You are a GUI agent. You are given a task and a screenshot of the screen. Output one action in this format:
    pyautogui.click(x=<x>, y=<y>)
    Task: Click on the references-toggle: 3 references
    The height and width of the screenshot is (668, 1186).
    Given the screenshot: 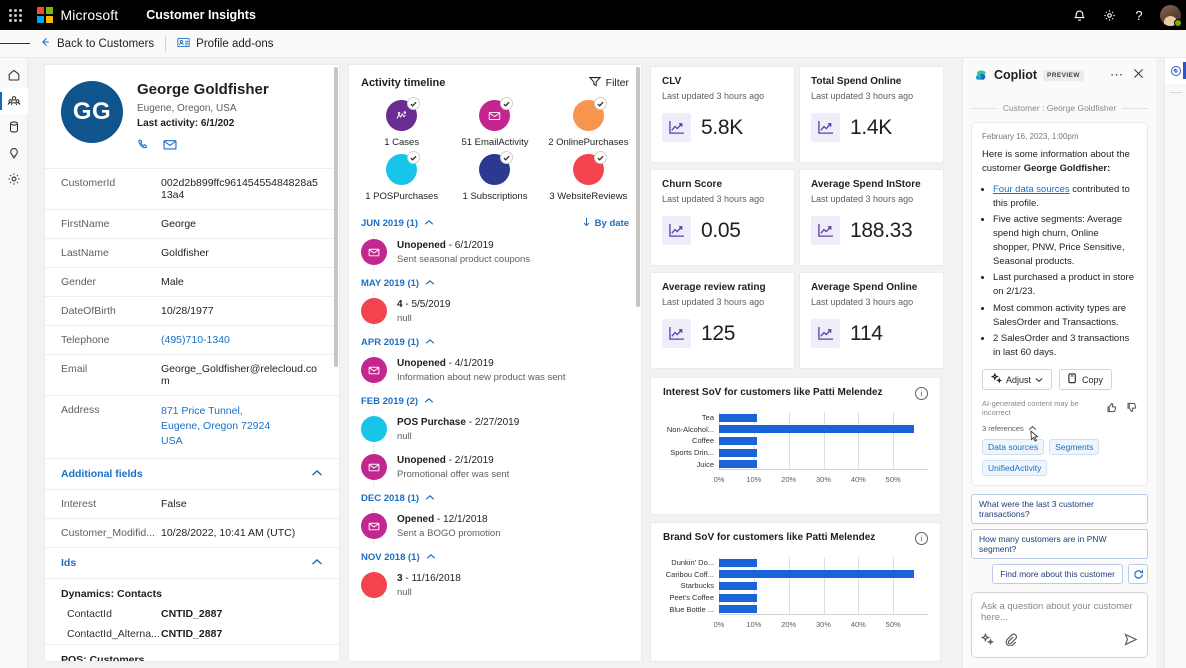 What is the action you would take?
    pyautogui.click(x=1059, y=433)
    